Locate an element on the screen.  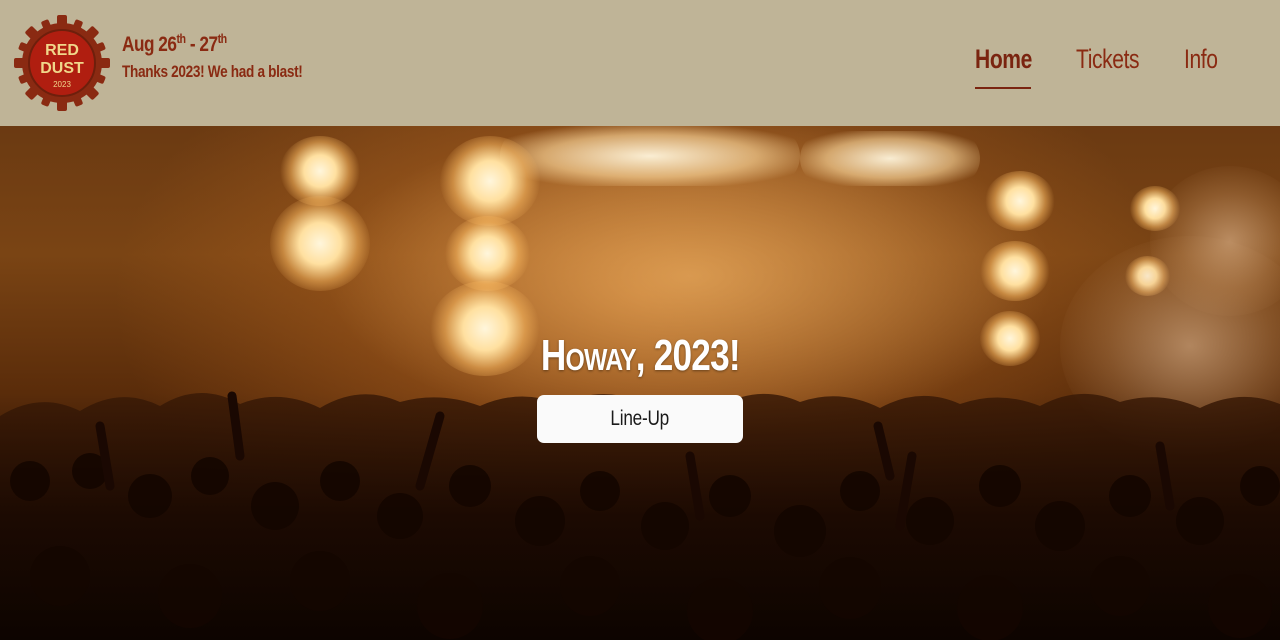
nav-item-tickets: Tickets is located at coordinates (1108, 59).